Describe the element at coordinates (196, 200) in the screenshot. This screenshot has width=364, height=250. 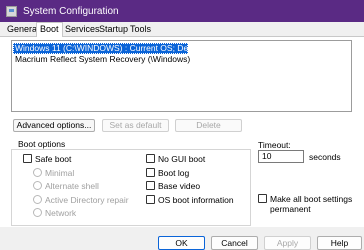
I see `os-boot-info-label: OS boot information` at that location.